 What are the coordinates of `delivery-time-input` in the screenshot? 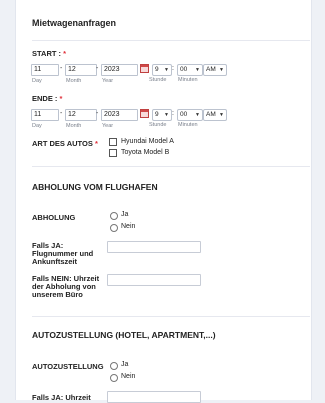 It's located at (154, 397).